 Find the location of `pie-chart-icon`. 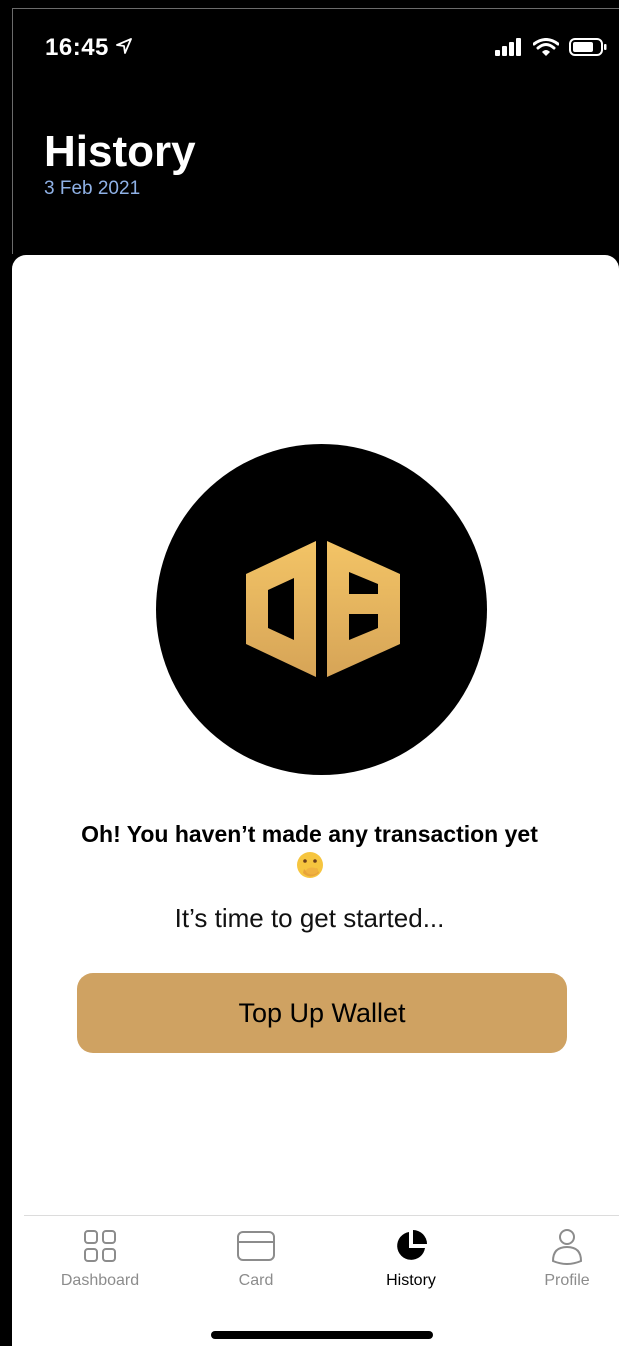

pie-chart-icon is located at coordinates (412, 1245).